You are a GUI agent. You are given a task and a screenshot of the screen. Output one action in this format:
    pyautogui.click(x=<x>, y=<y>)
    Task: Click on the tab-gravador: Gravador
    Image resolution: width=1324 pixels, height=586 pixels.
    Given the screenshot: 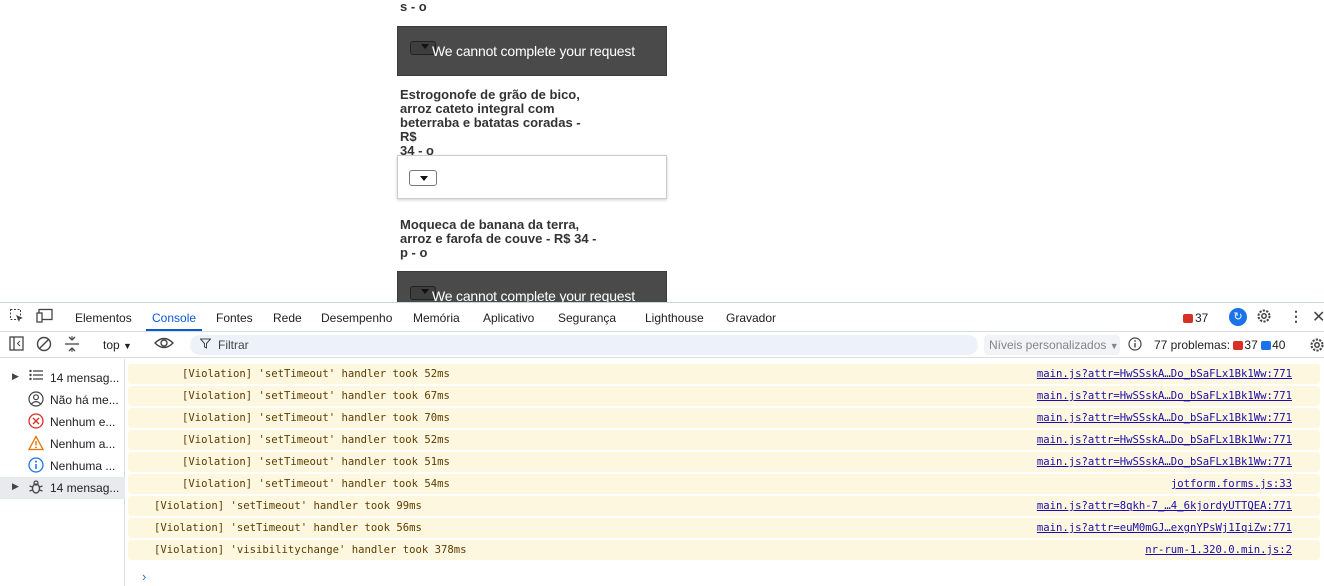 What is the action you would take?
    pyautogui.click(x=751, y=318)
    